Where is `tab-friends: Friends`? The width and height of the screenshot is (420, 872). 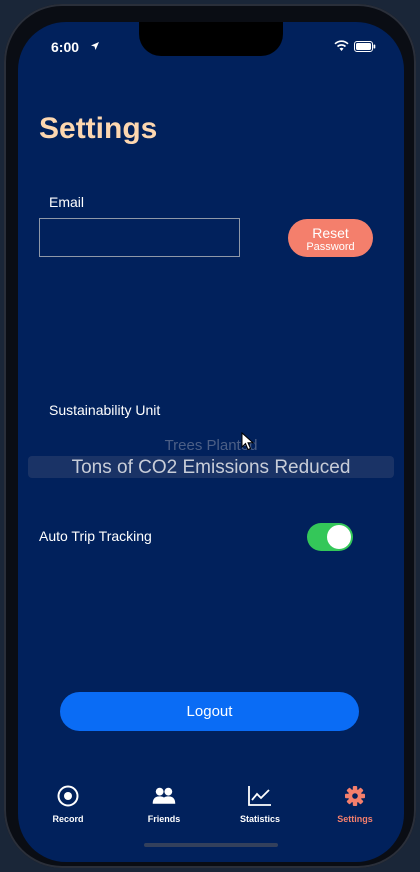 tab-friends: Friends is located at coordinates (164, 804).